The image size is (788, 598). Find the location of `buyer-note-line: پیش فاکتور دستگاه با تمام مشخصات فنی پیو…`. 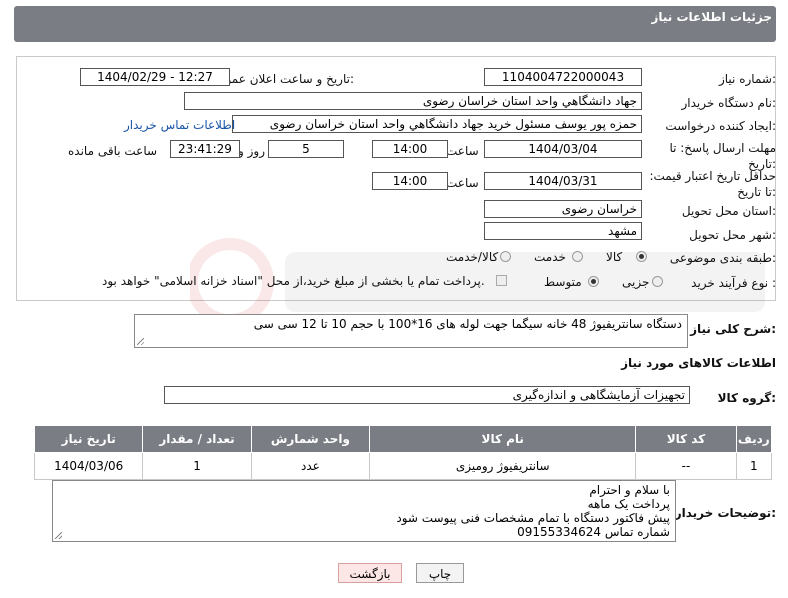

buyer-note-line: پیش فاکتور دستگاه با تمام مشخصات فنی پیو… is located at coordinates (533, 518).